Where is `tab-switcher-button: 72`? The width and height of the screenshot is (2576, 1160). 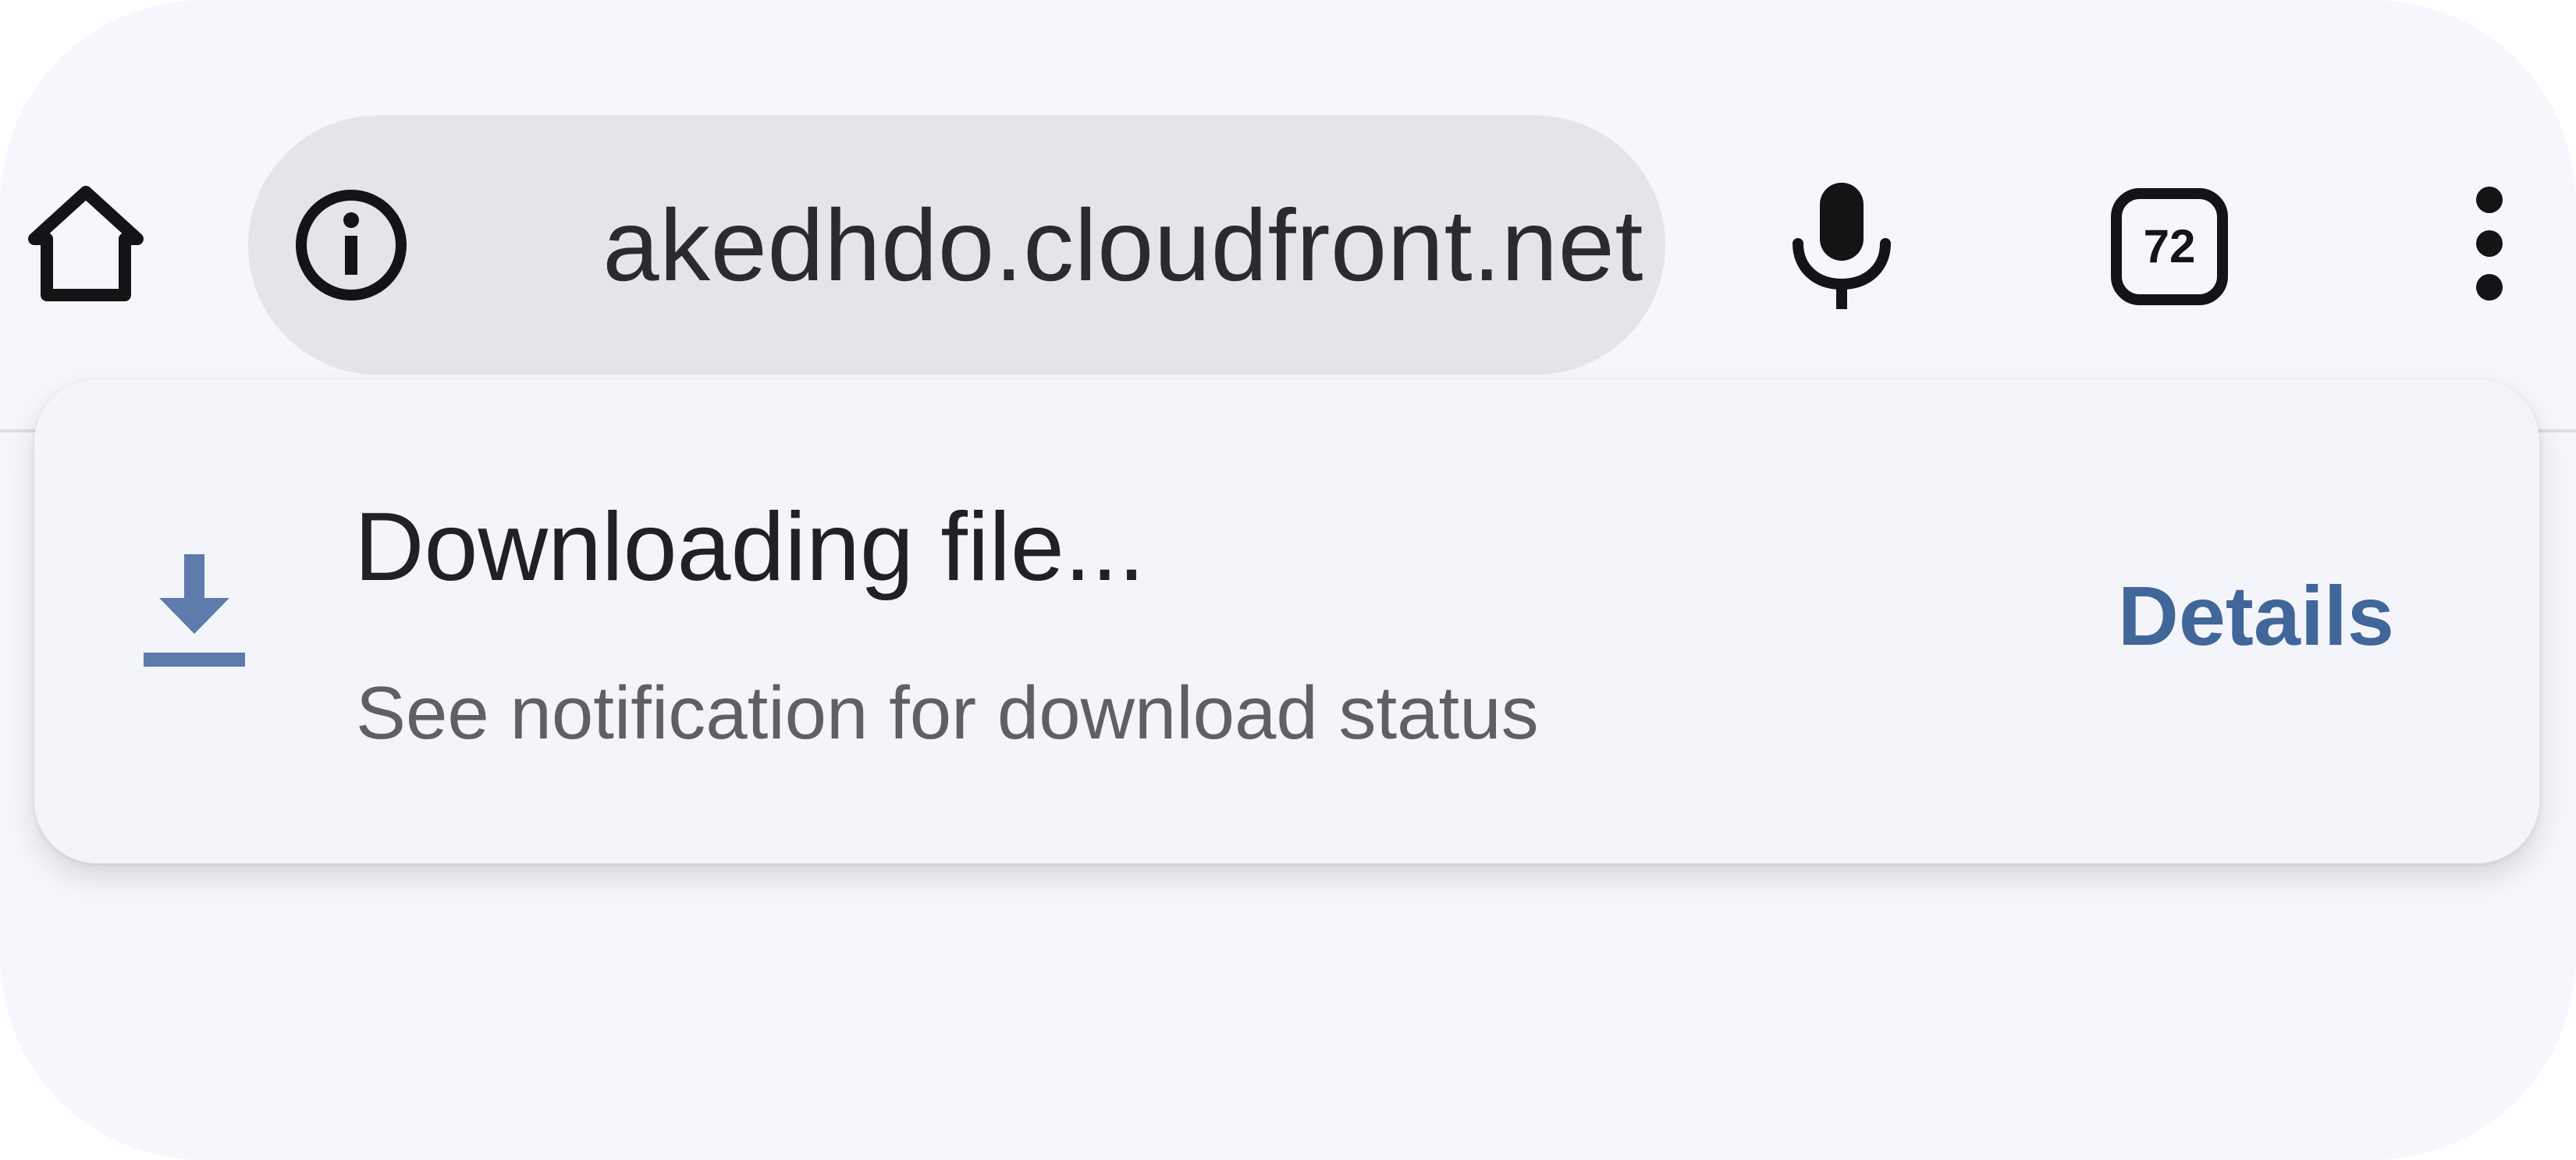 tab-switcher-button: 72 is located at coordinates (2169, 246).